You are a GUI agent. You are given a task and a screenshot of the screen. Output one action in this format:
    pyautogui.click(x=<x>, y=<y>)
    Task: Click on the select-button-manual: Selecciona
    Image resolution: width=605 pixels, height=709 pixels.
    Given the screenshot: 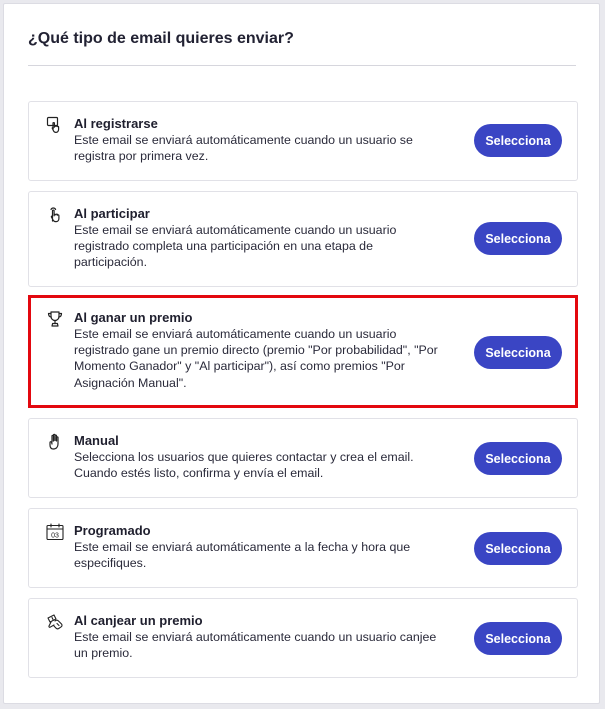 What is the action you would take?
    pyautogui.click(x=518, y=458)
    